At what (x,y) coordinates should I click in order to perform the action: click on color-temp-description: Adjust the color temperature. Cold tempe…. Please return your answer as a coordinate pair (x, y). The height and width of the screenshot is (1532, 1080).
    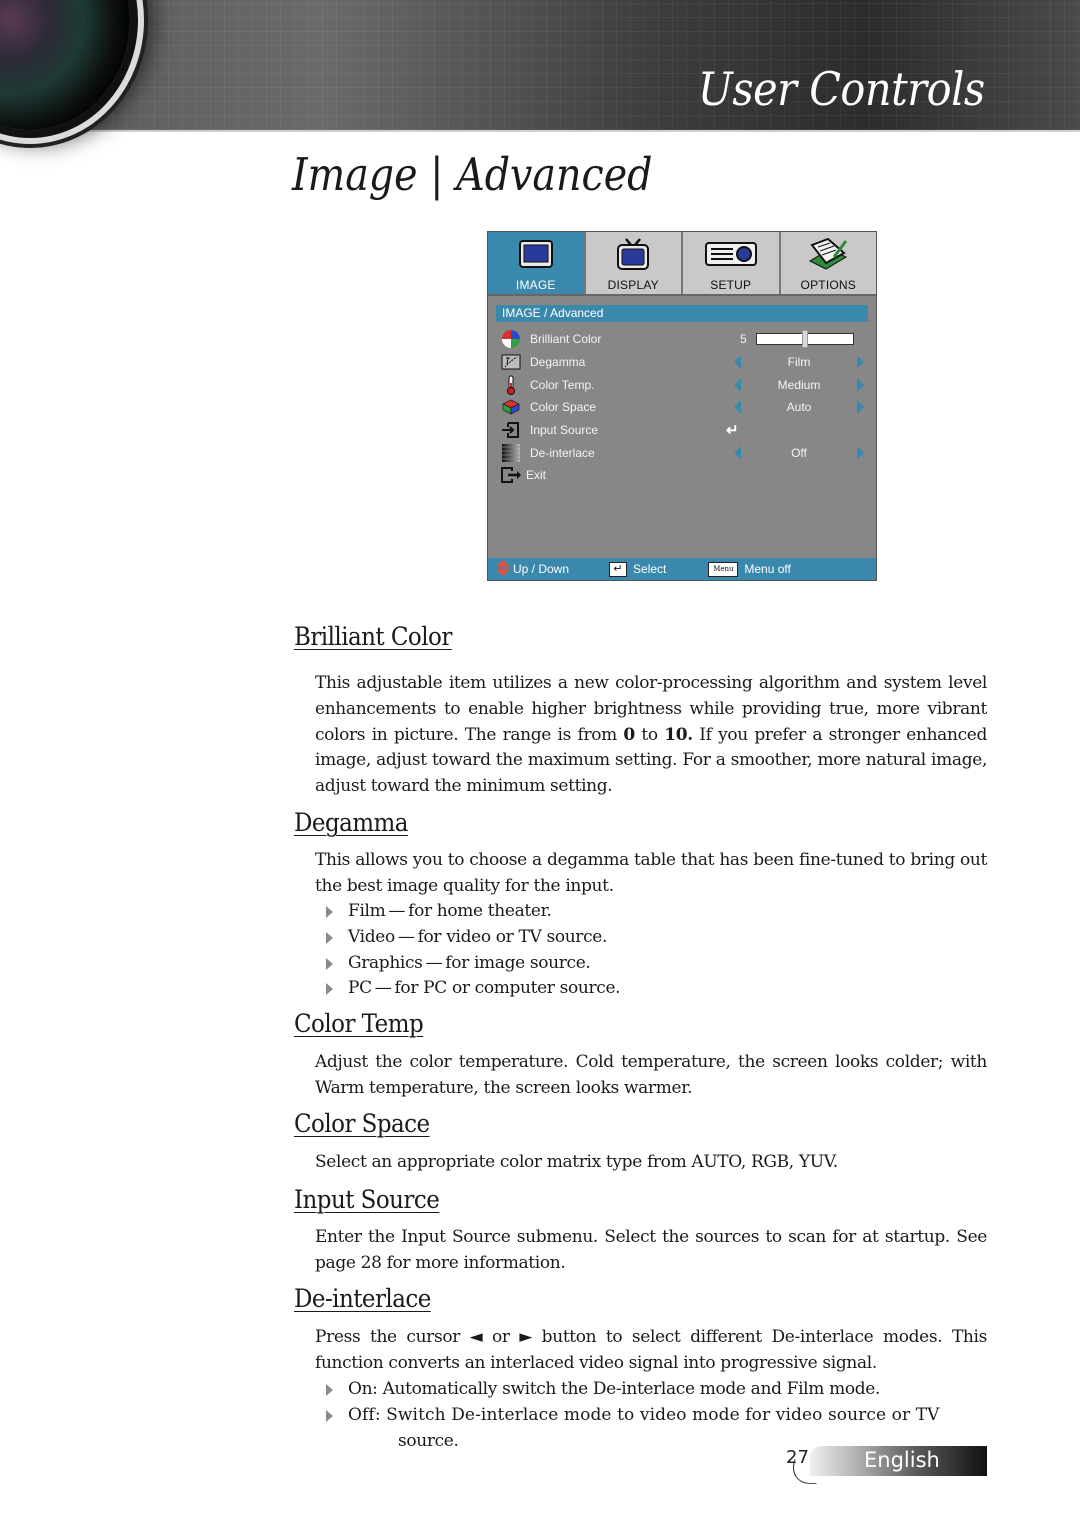
    Looking at the image, I should click on (651, 1075).